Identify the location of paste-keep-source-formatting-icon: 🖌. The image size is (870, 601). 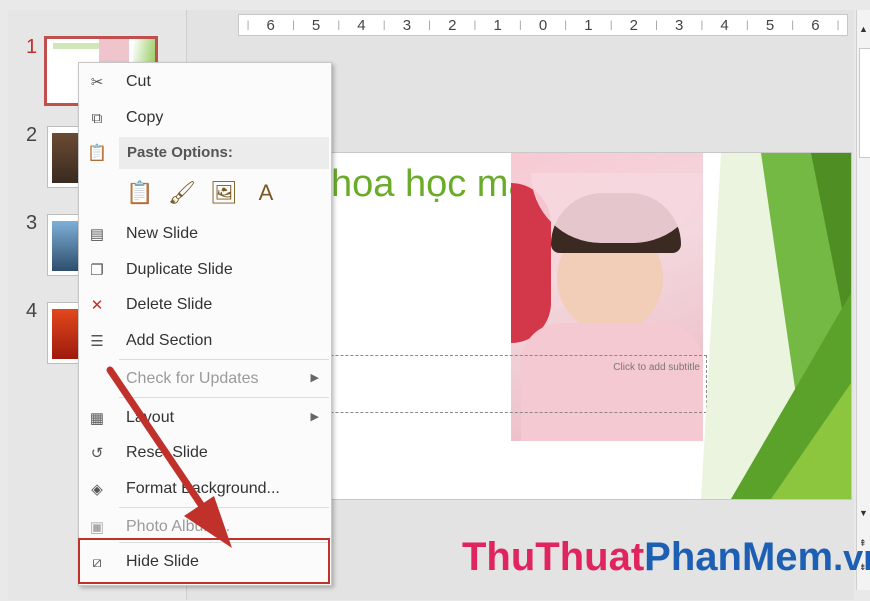
(182, 193).